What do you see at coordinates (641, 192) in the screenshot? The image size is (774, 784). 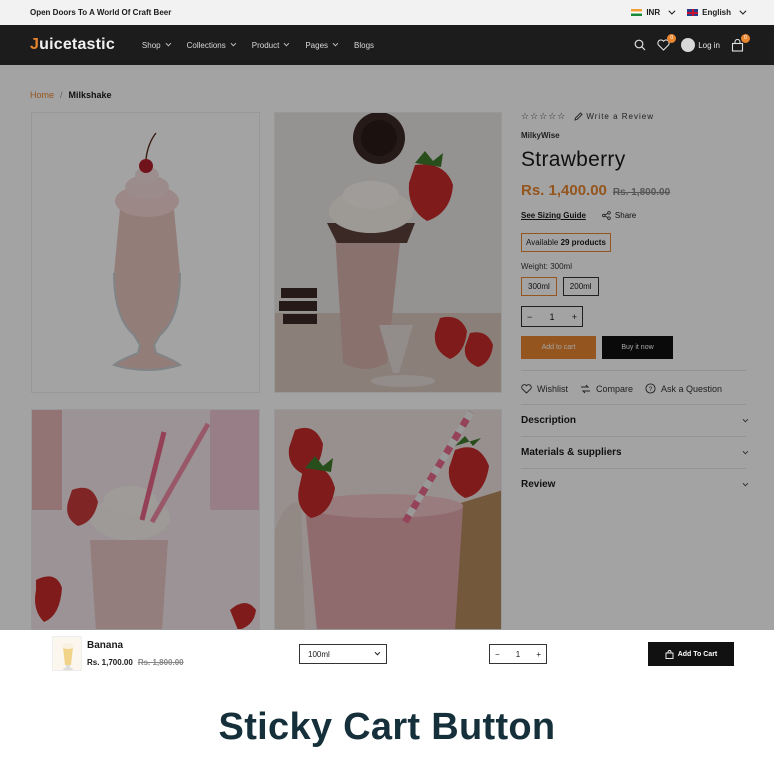 I see `compare-price: Rs. 1,800.00` at bounding box center [641, 192].